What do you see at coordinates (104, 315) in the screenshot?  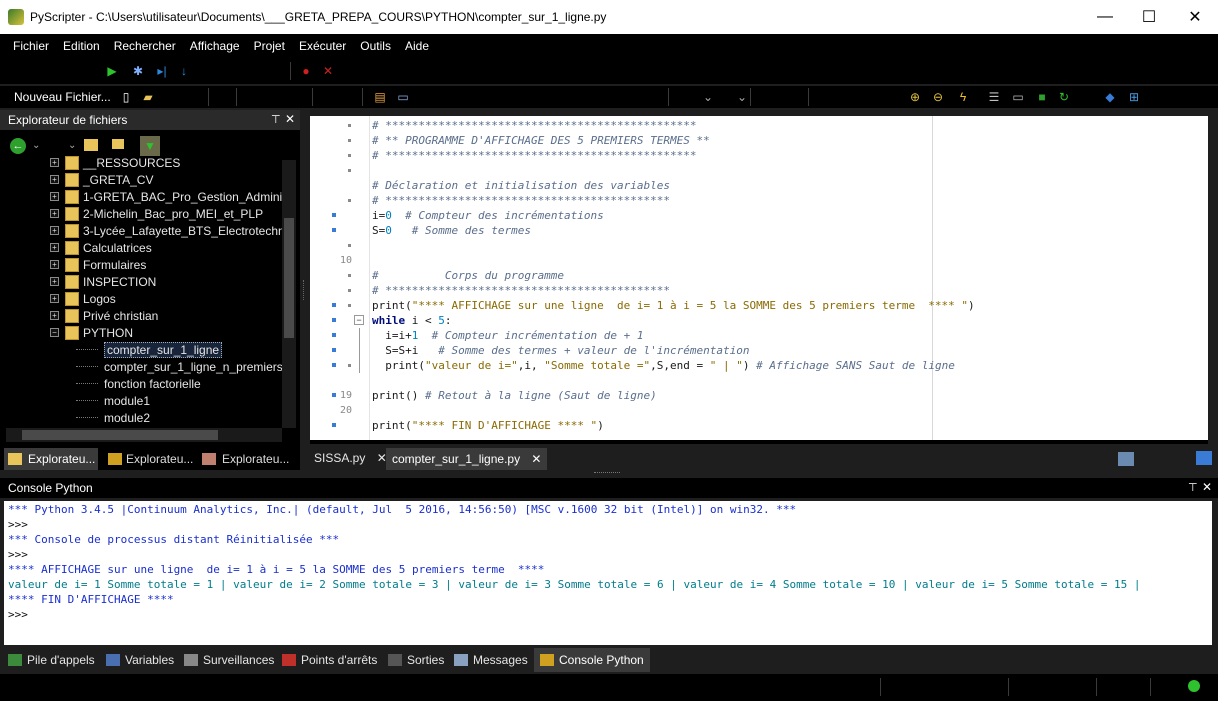 I see `tree-folder-item: + Privé christian` at bounding box center [104, 315].